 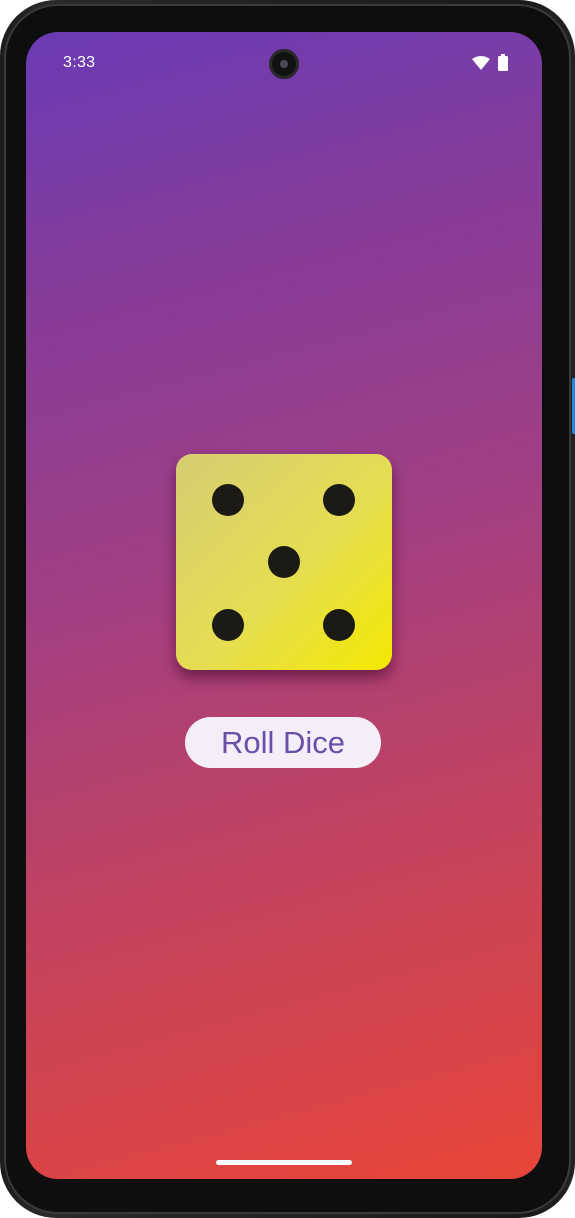 I want to click on status-icons, so click(x=490, y=62).